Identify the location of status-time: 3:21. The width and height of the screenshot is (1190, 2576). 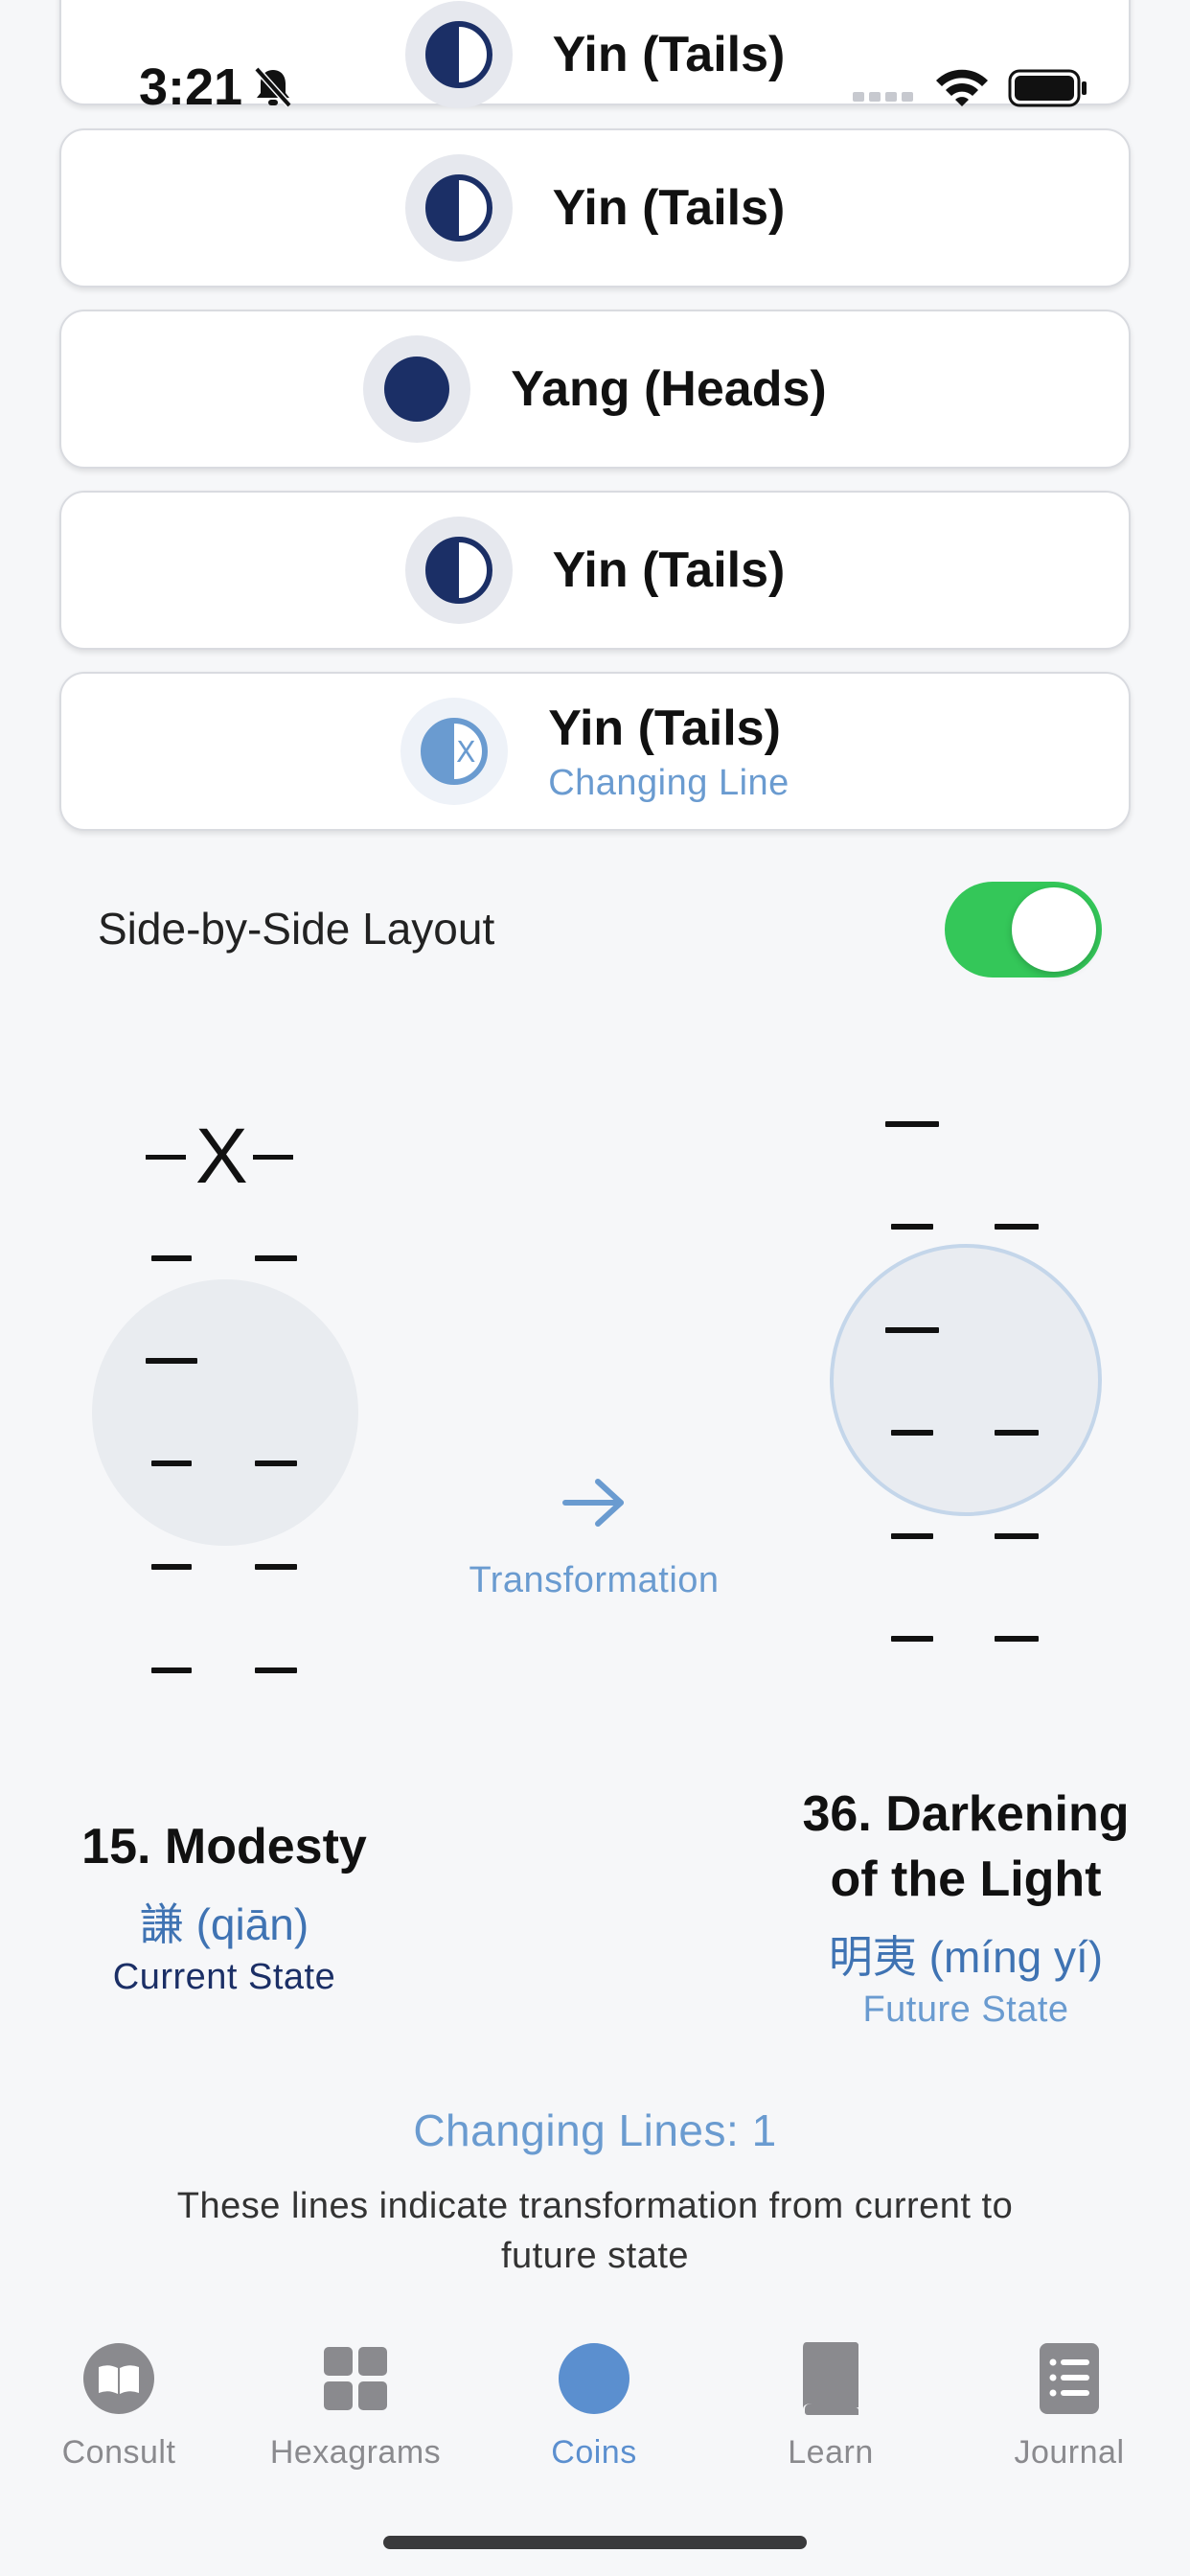
(191, 87).